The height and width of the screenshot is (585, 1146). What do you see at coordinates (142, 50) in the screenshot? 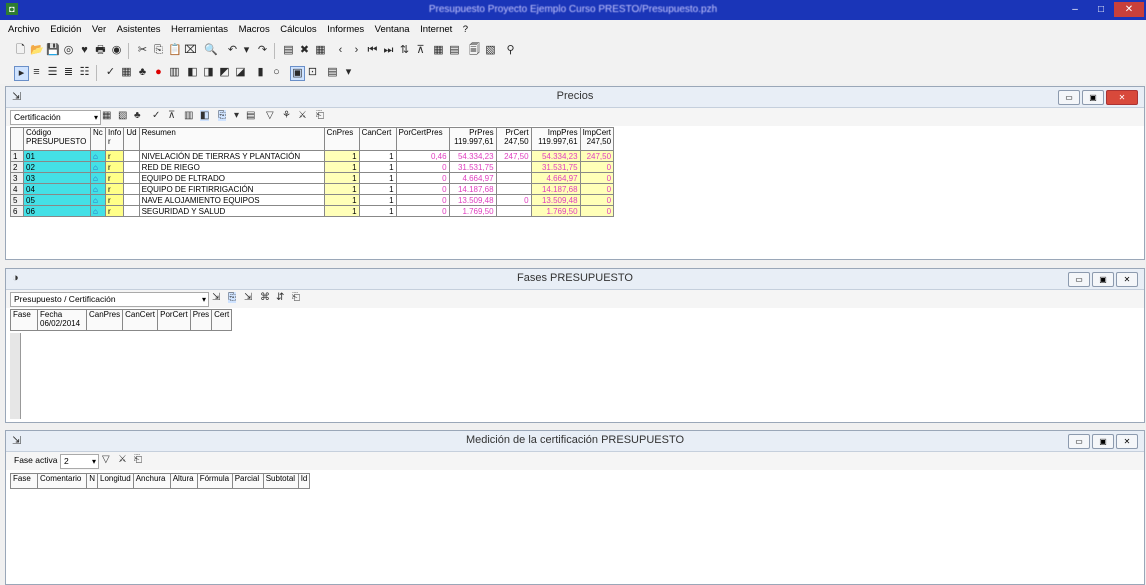
I see `cut-icon: ✂` at bounding box center [142, 50].